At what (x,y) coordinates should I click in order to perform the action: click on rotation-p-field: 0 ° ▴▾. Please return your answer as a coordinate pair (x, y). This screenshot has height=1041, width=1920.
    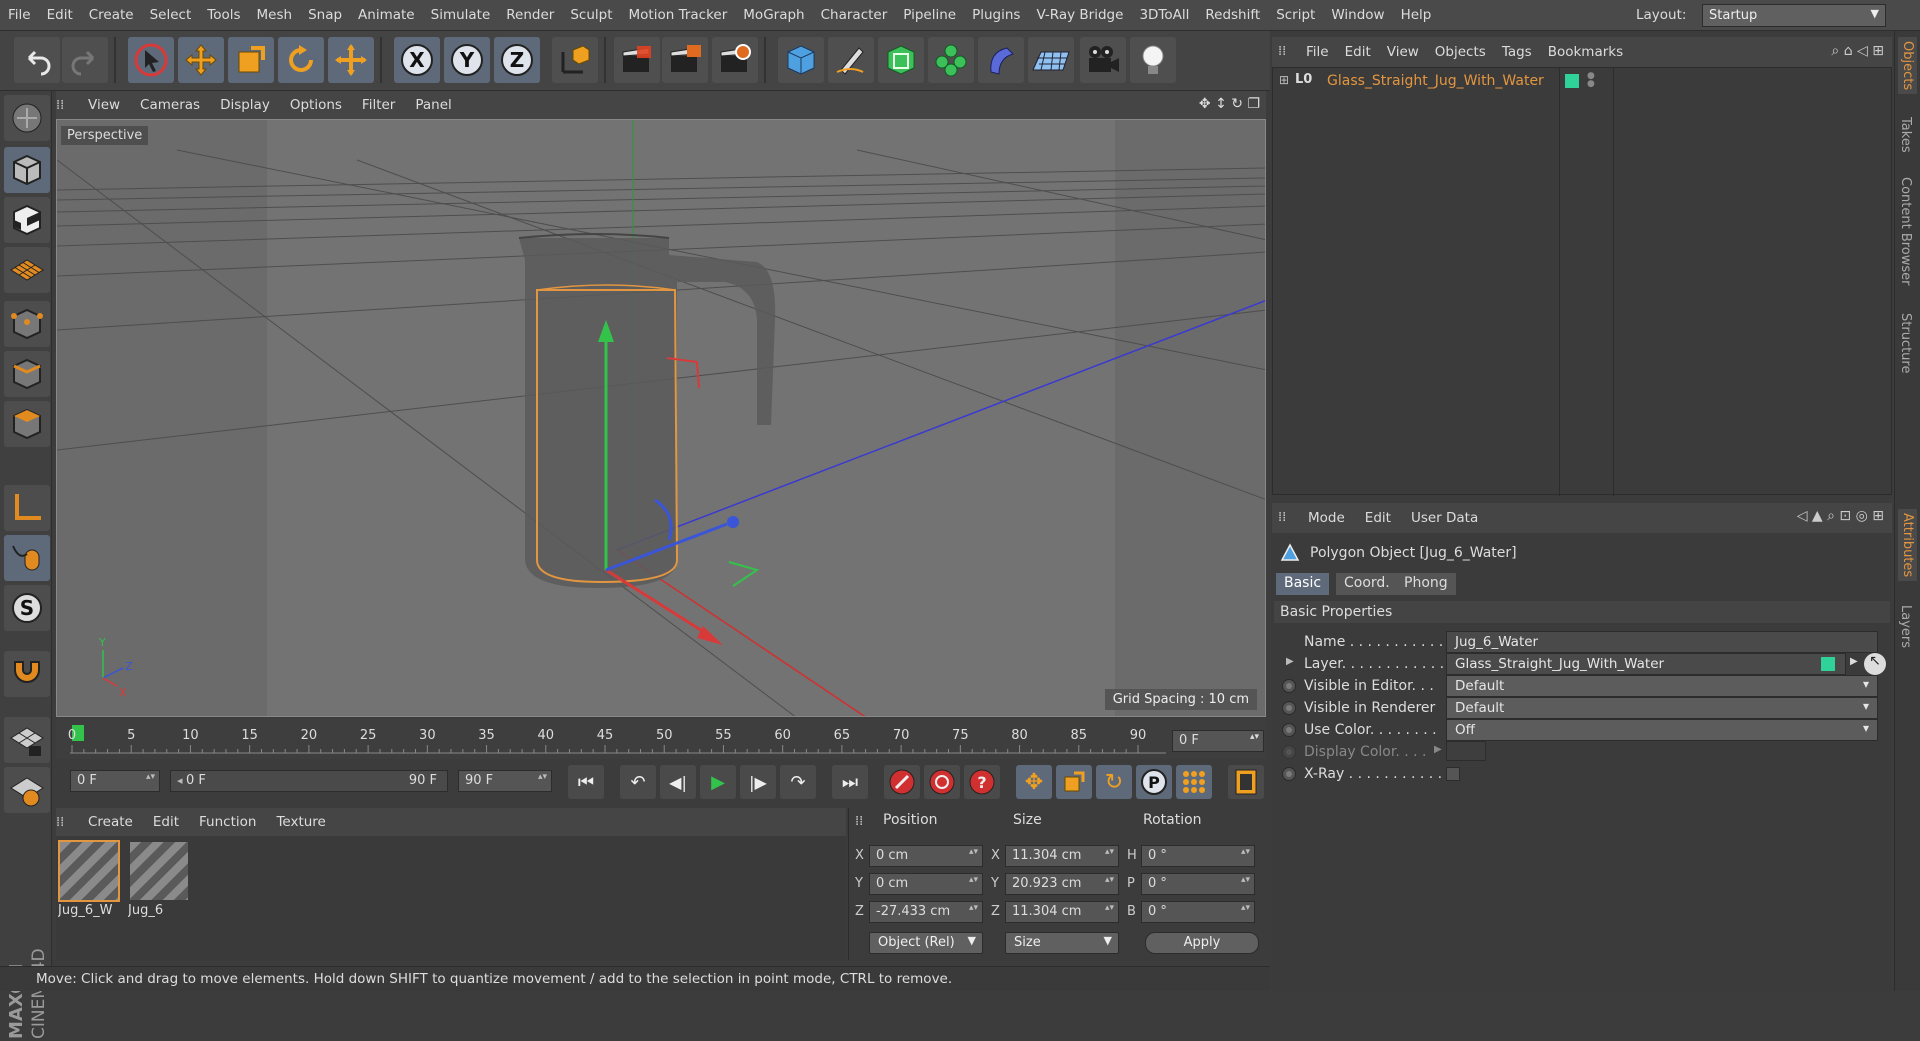
    Looking at the image, I should click on (1198, 884).